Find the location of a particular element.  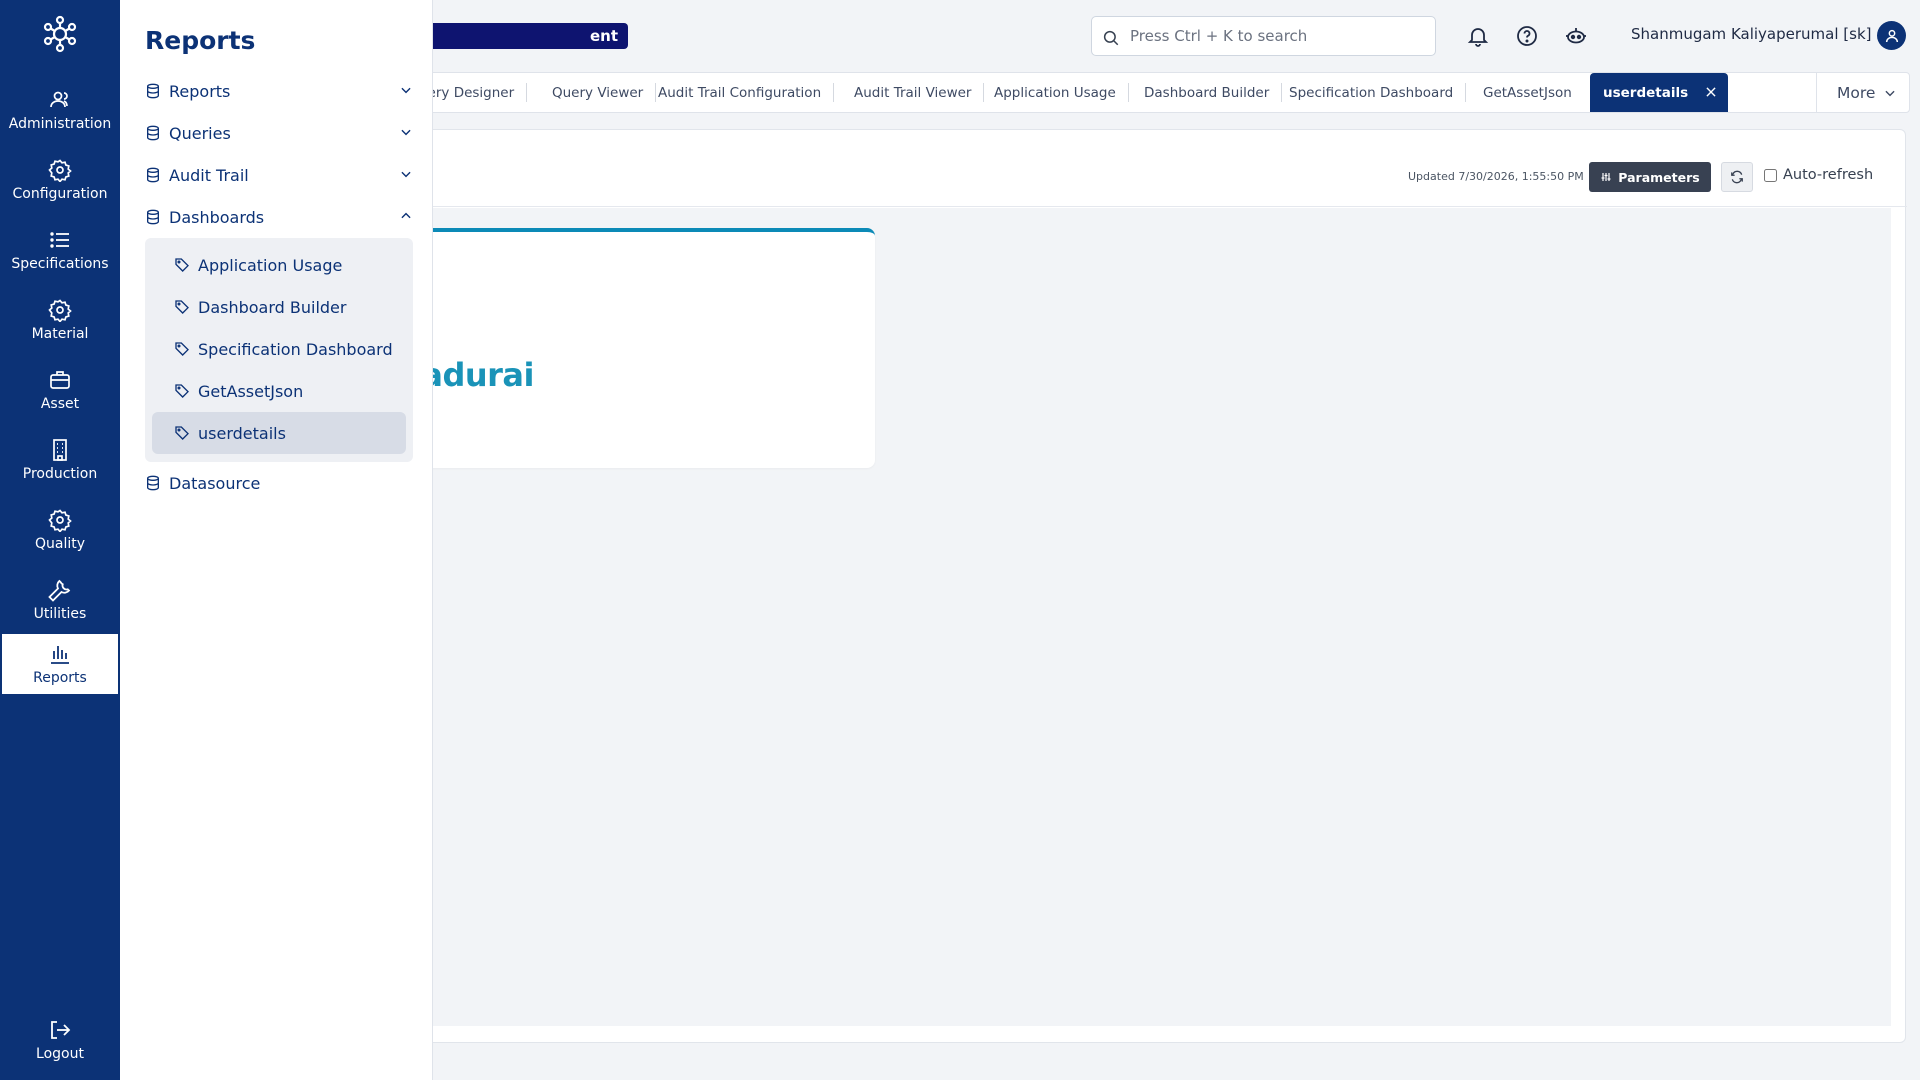

rail-item-specifications: Specifications is located at coordinates (60, 250).